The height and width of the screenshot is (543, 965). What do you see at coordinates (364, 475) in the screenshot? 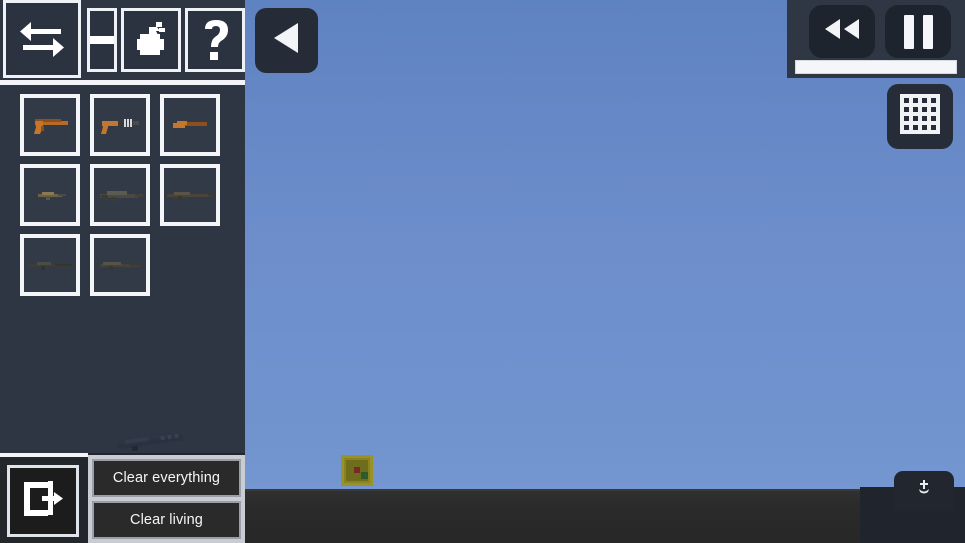
I see `crate-detail-green` at bounding box center [364, 475].